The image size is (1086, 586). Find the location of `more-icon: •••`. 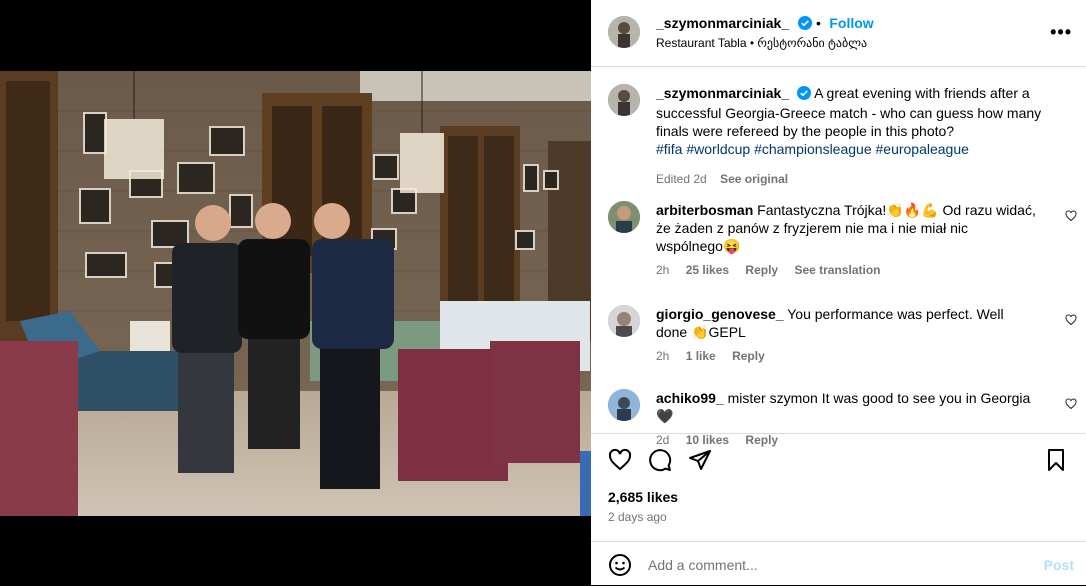

more-icon: ••• is located at coordinates (1061, 32).